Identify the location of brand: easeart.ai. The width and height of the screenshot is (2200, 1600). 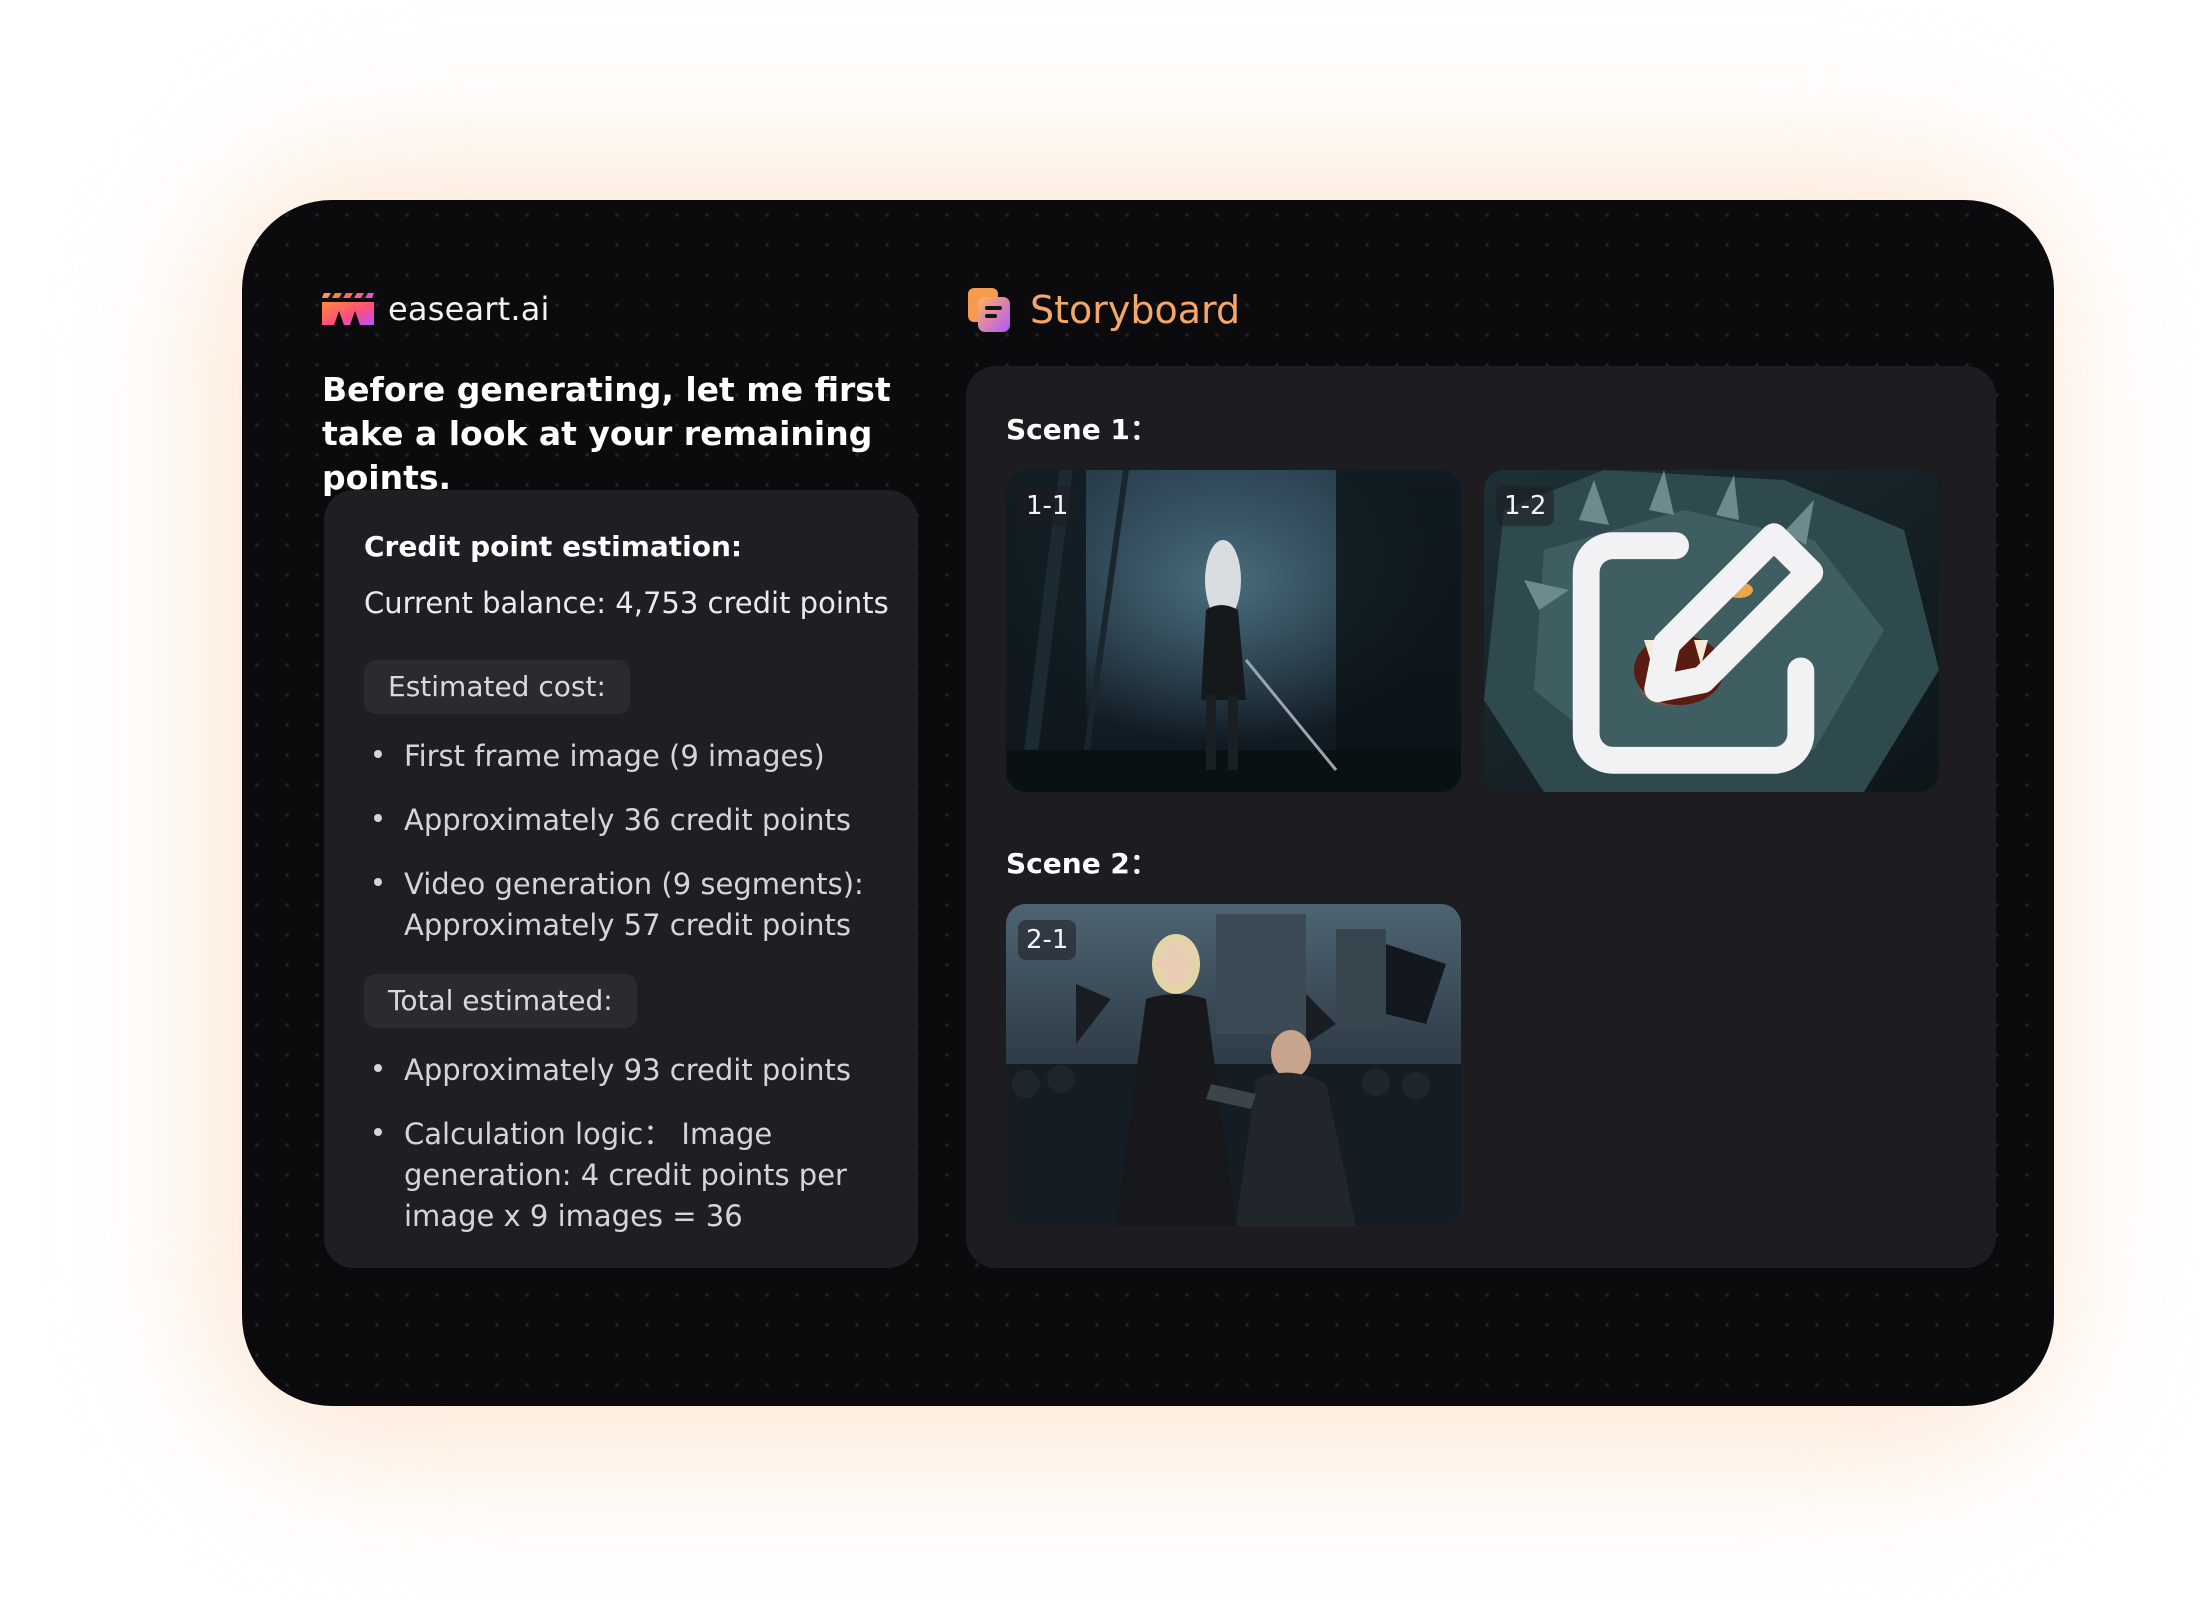
(436, 309).